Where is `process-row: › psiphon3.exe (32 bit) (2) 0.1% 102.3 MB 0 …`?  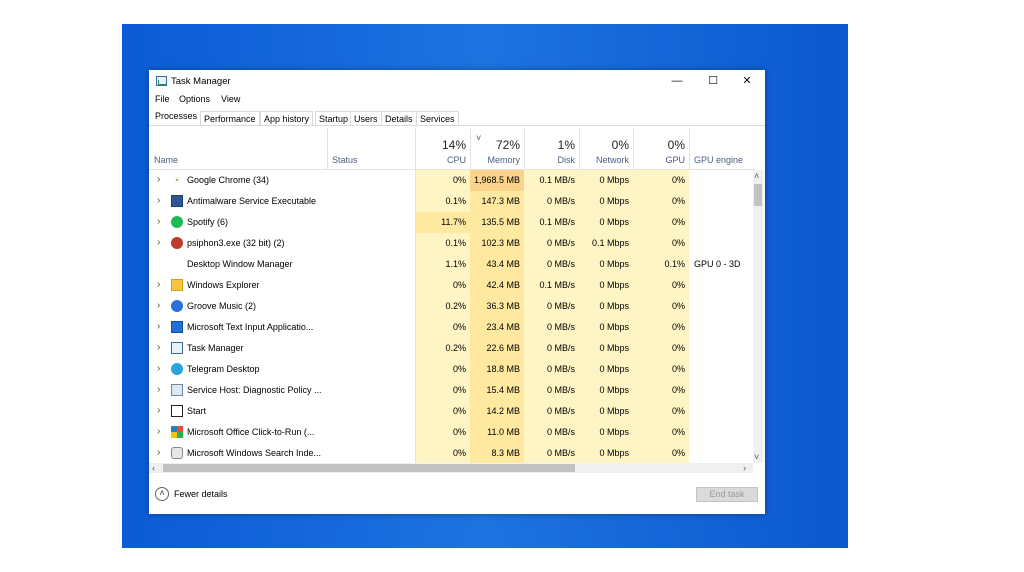 process-row: › psiphon3.exe (32 bit) (2) 0.1% 102.3 MB 0 … is located at coordinates (452, 243).